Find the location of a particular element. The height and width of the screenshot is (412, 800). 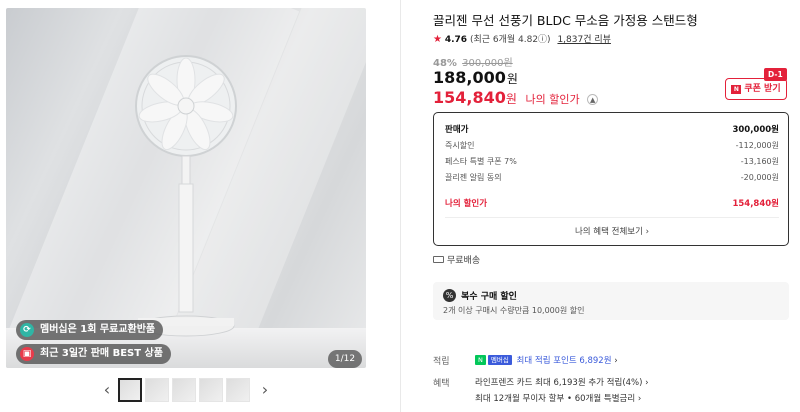

exchange-icon: ⟳ is located at coordinates (27, 330).